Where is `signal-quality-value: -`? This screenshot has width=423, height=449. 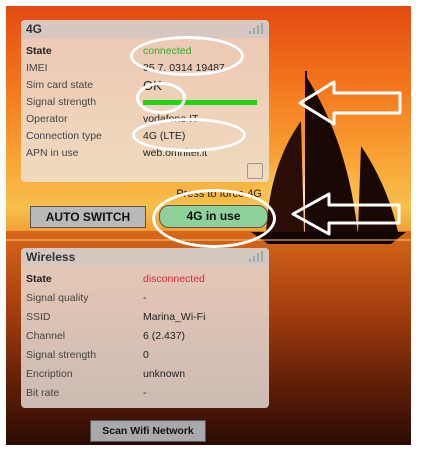
signal-quality-value: - is located at coordinates (145, 298).